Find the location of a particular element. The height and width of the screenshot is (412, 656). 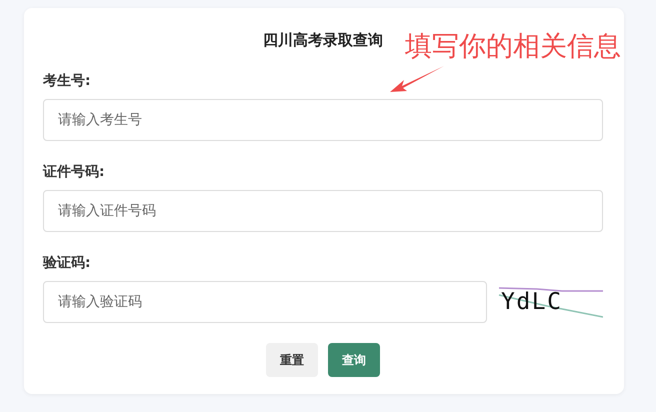

query-button: 查询 is located at coordinates (354, 360).